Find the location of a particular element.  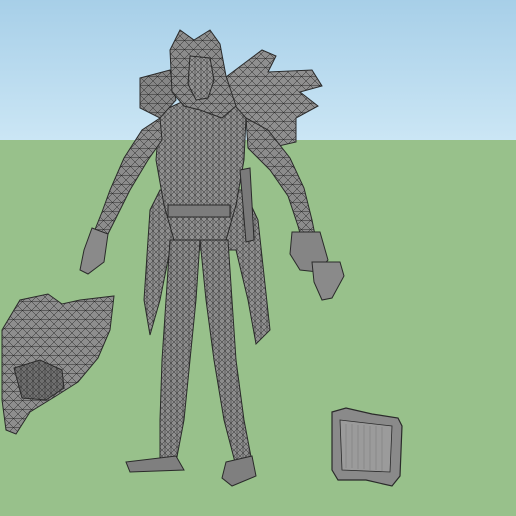

banner-shield is located at coordinates (367, 447).